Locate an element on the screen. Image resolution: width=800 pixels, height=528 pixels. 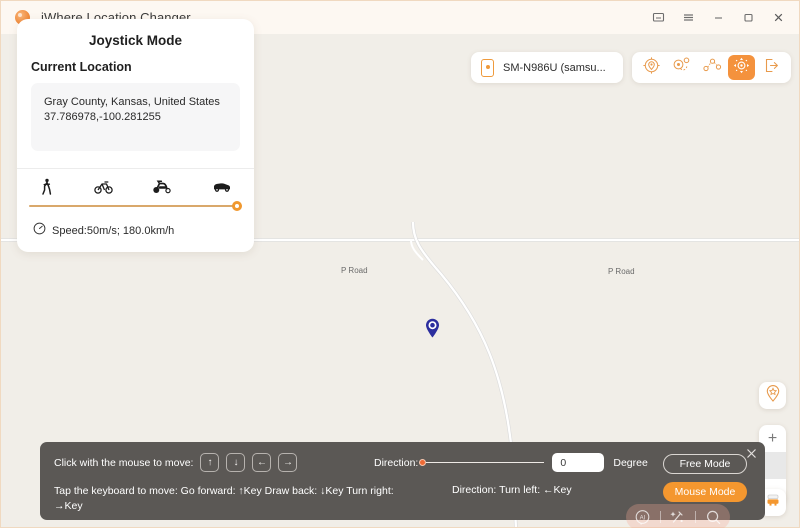
mouse-hint-row: Click with the mouse to move: ↑ ↓ ← → is located at coordinates (176, 462).